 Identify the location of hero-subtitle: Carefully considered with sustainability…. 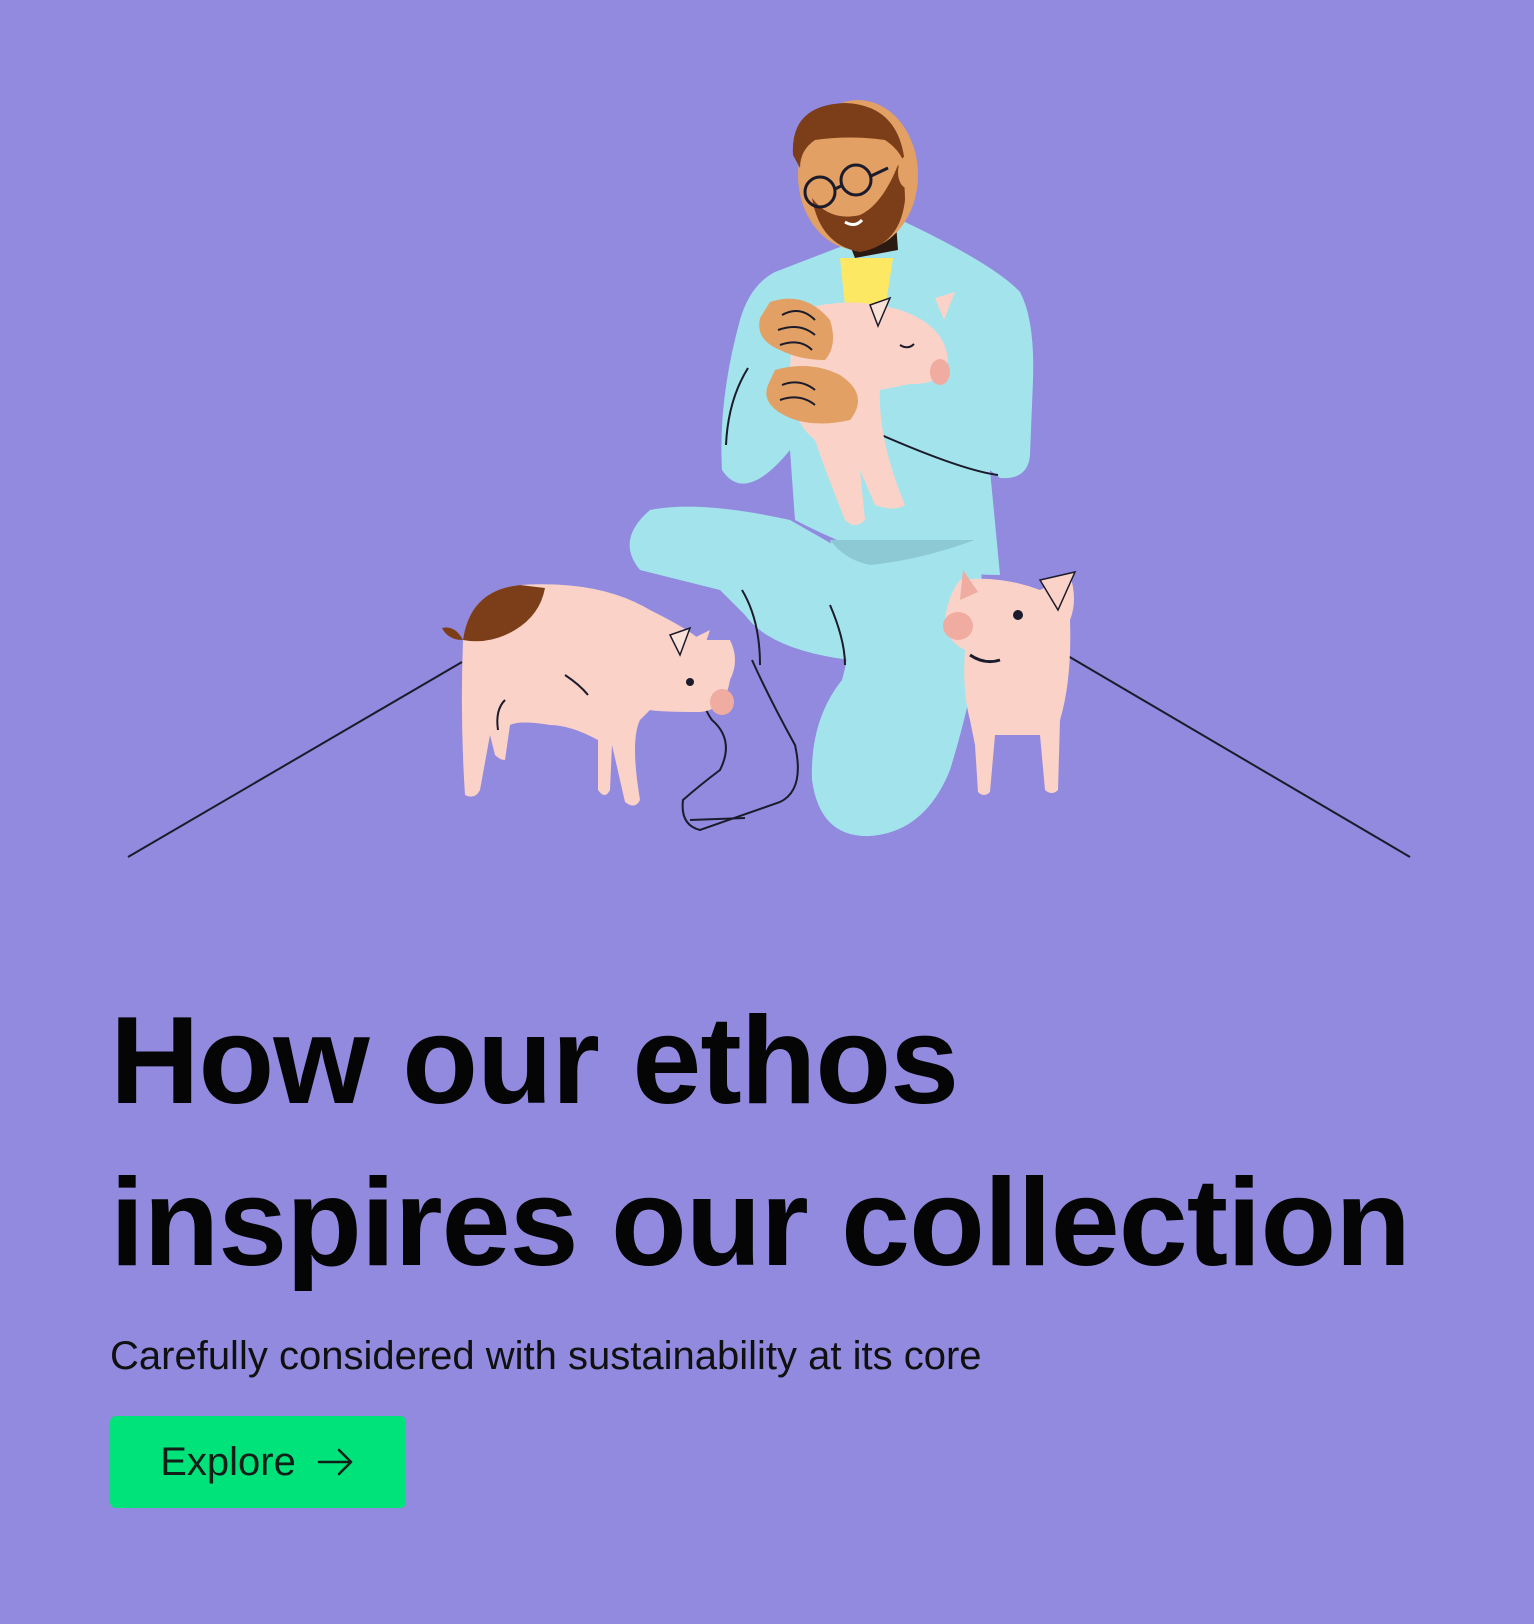
(546, 1356).